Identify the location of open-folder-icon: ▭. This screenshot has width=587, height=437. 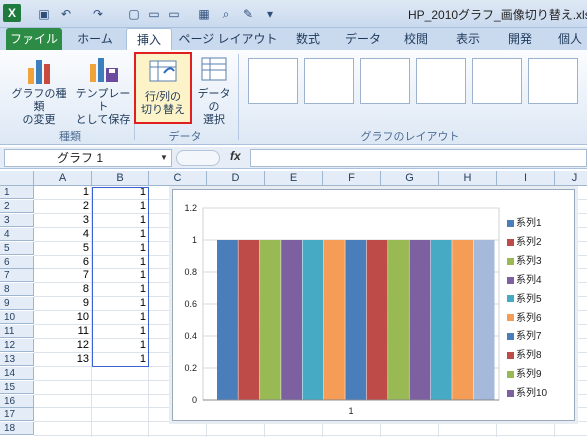
(154, 14).